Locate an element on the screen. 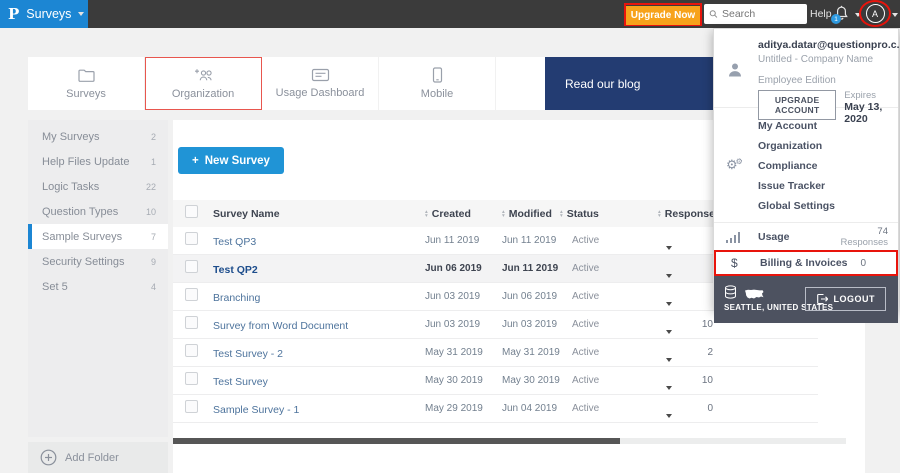  survey-name-link: Test Survey - 2 is located at coordinates (248, 354).